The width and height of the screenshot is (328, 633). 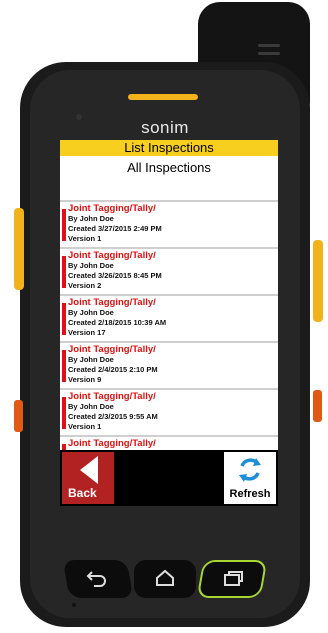 I want to click on refresh-icon, so click(x=250, y=470).